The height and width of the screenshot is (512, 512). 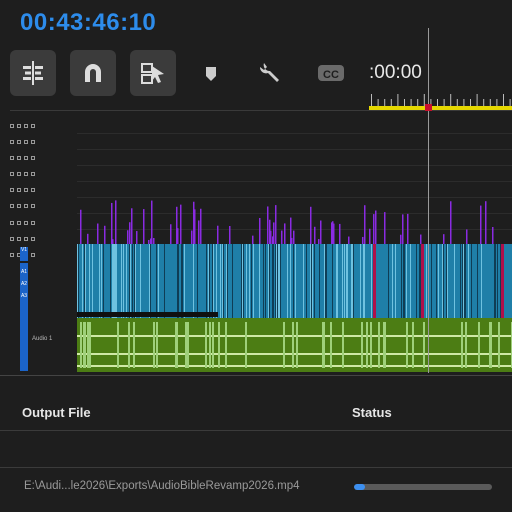 What do you see at coordinates (153, 73) in the screenshot?
I see `linked-selection-button` at bounding box center [153, 73].